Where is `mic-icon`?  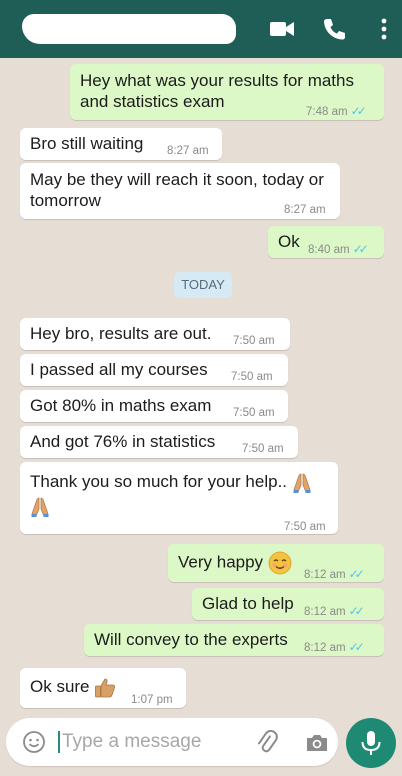 mic-icon is located at coordinates (371, 743).